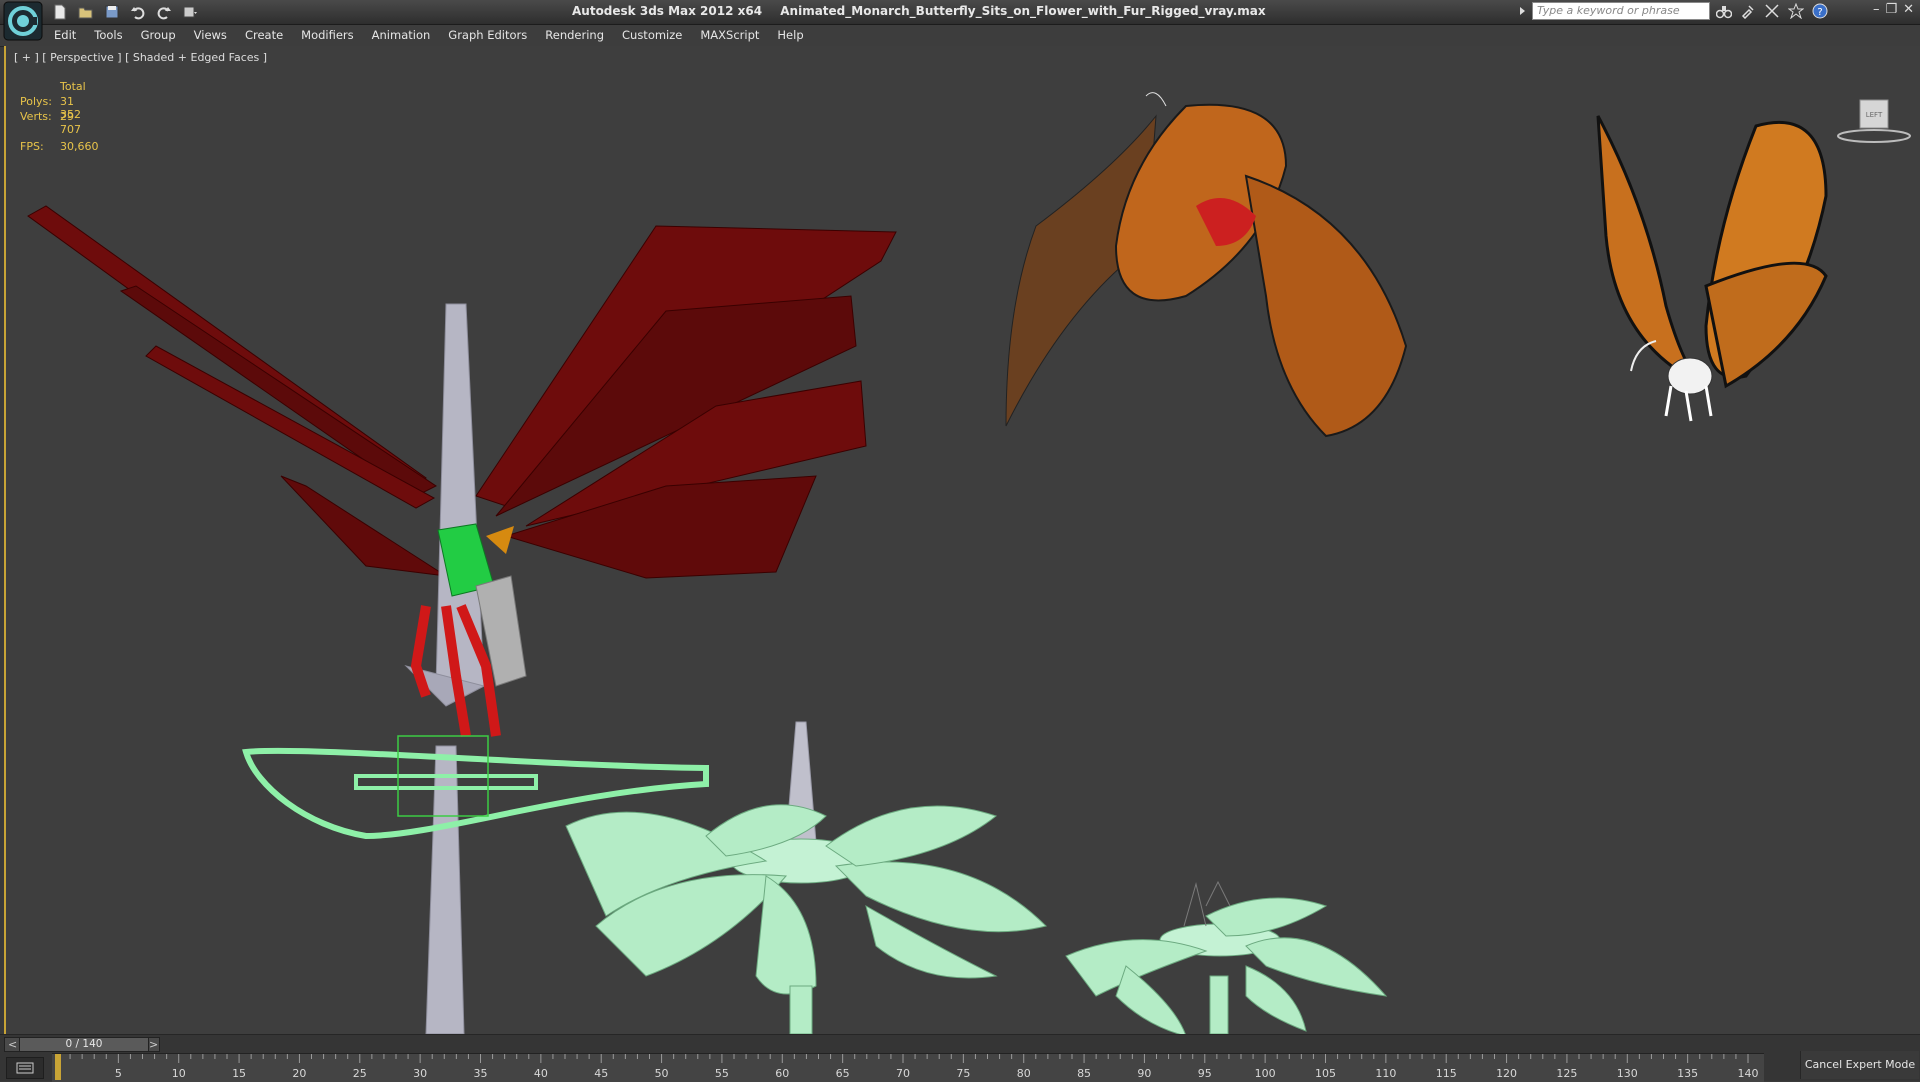 The width and height of the screenshot is (1920, 1082). I want to click on communication-icon, so click(1772, 11).